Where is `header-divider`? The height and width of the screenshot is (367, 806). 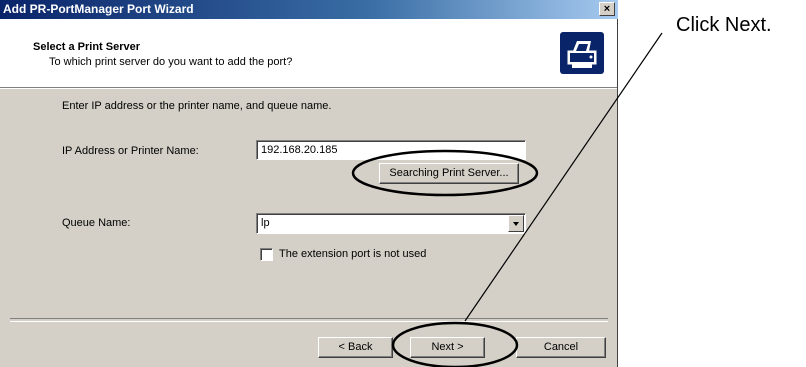
header-divider is located at coordinates (308, 88).